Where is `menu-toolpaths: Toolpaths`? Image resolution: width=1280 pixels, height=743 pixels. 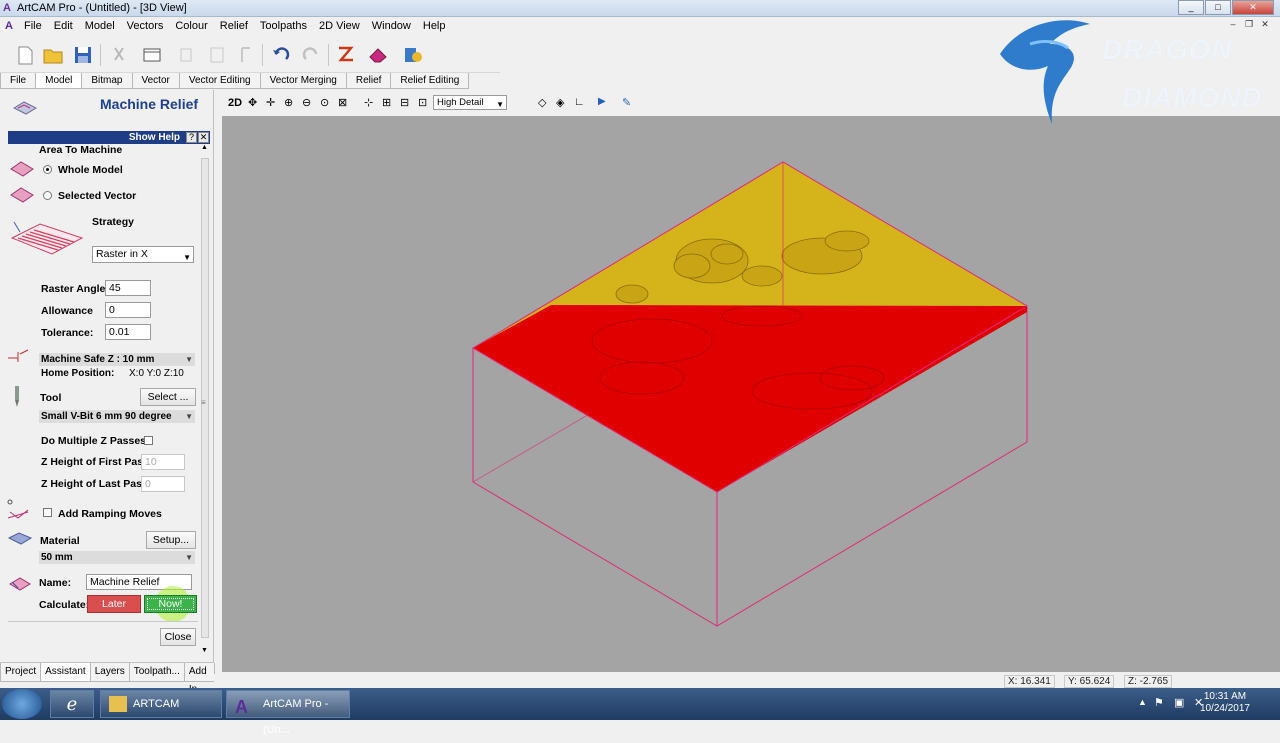 menu-toolpaths: Toolpaths is located at coordinates (283, 26).